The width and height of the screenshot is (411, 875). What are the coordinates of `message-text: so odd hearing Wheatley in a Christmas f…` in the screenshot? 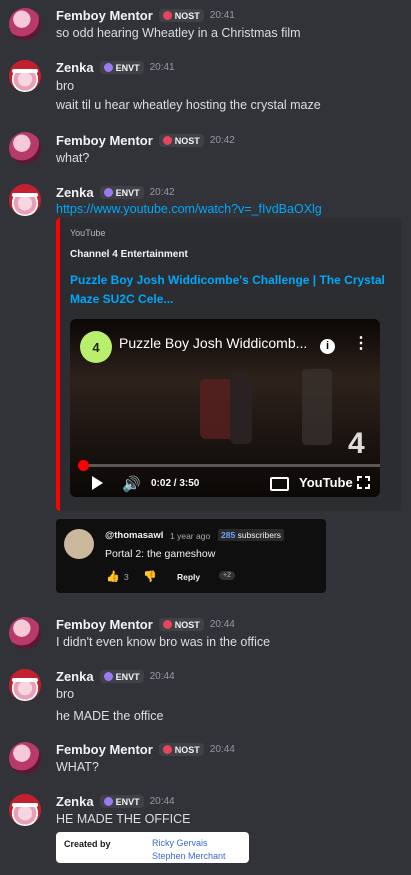 It's located at (178, 33).